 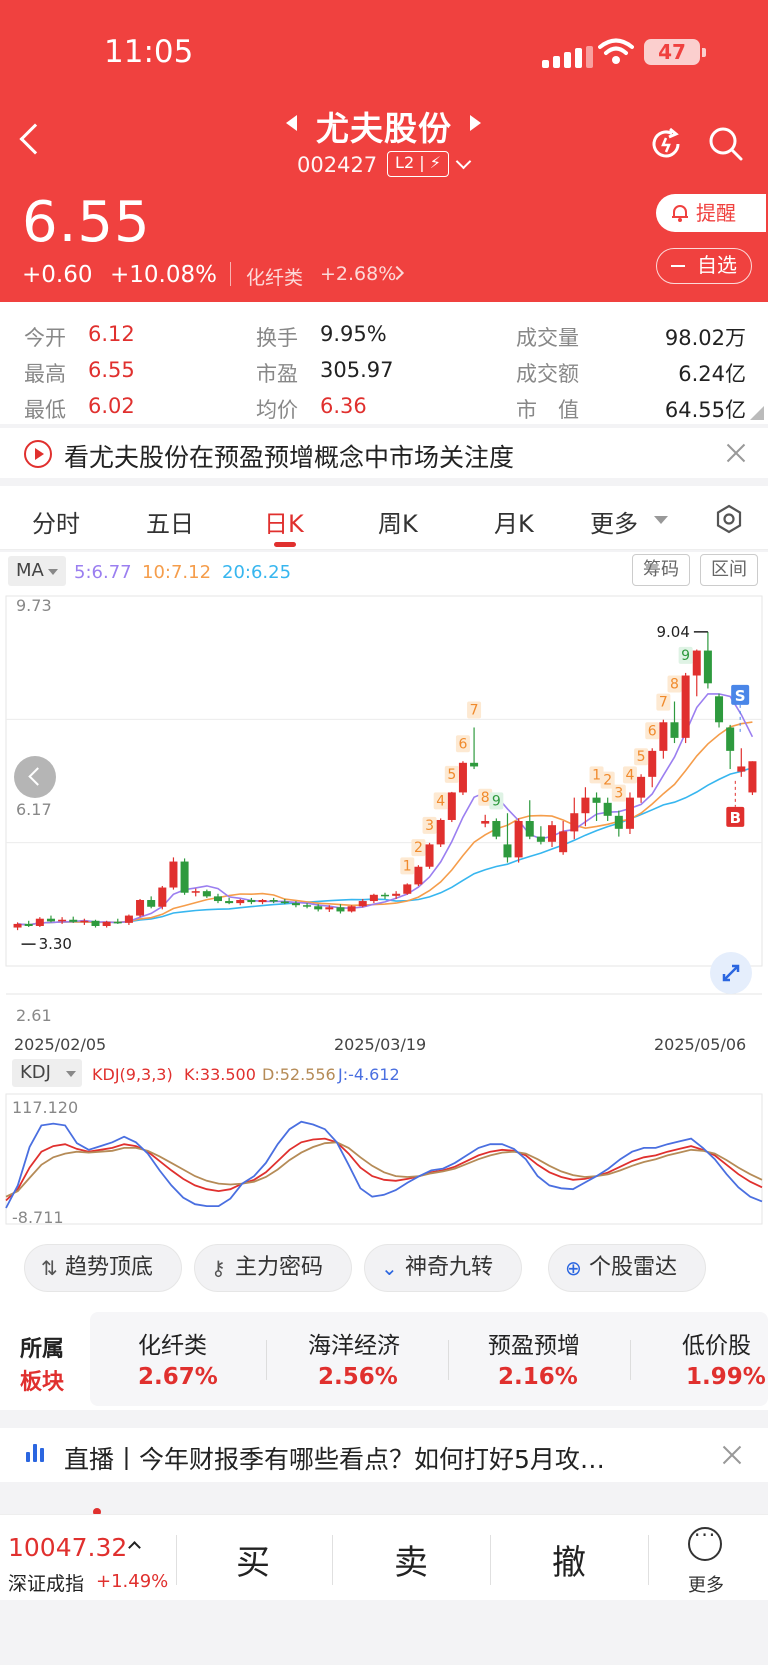 I want to click on watchlist-button: 自选, so click(x=704, y=266).